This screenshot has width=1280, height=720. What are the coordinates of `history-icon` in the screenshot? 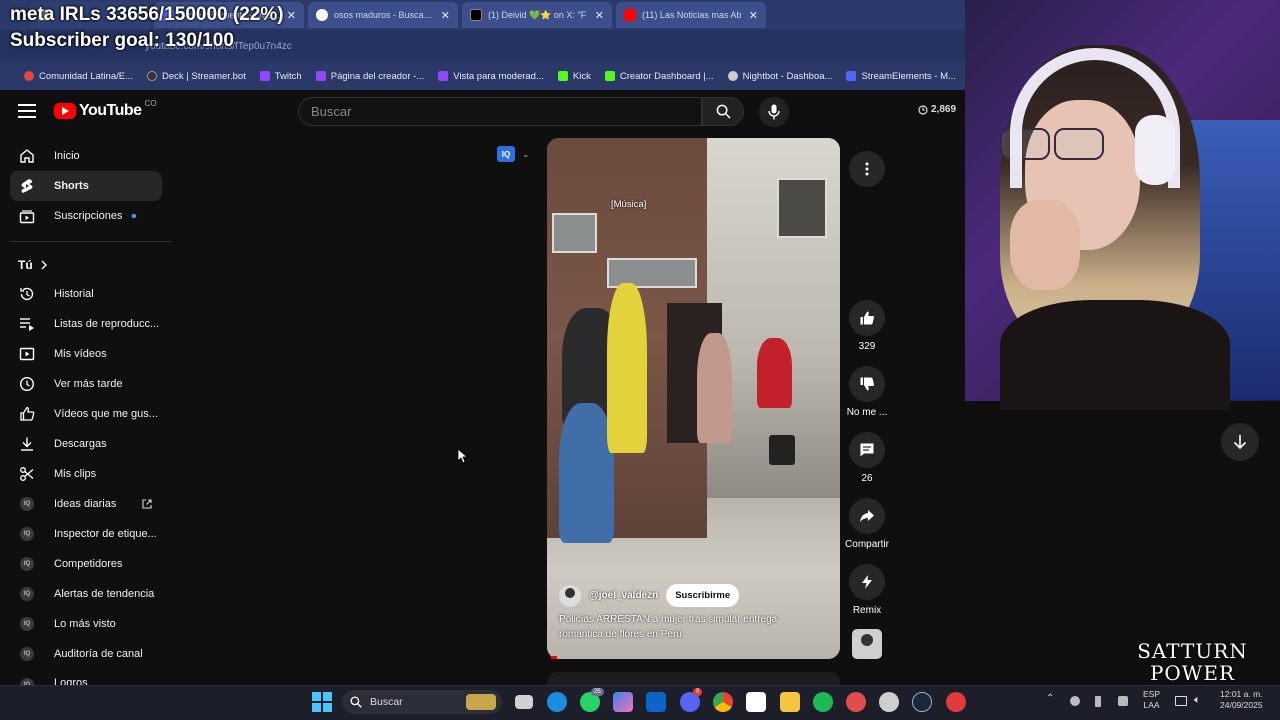 It's located at (27, 294).